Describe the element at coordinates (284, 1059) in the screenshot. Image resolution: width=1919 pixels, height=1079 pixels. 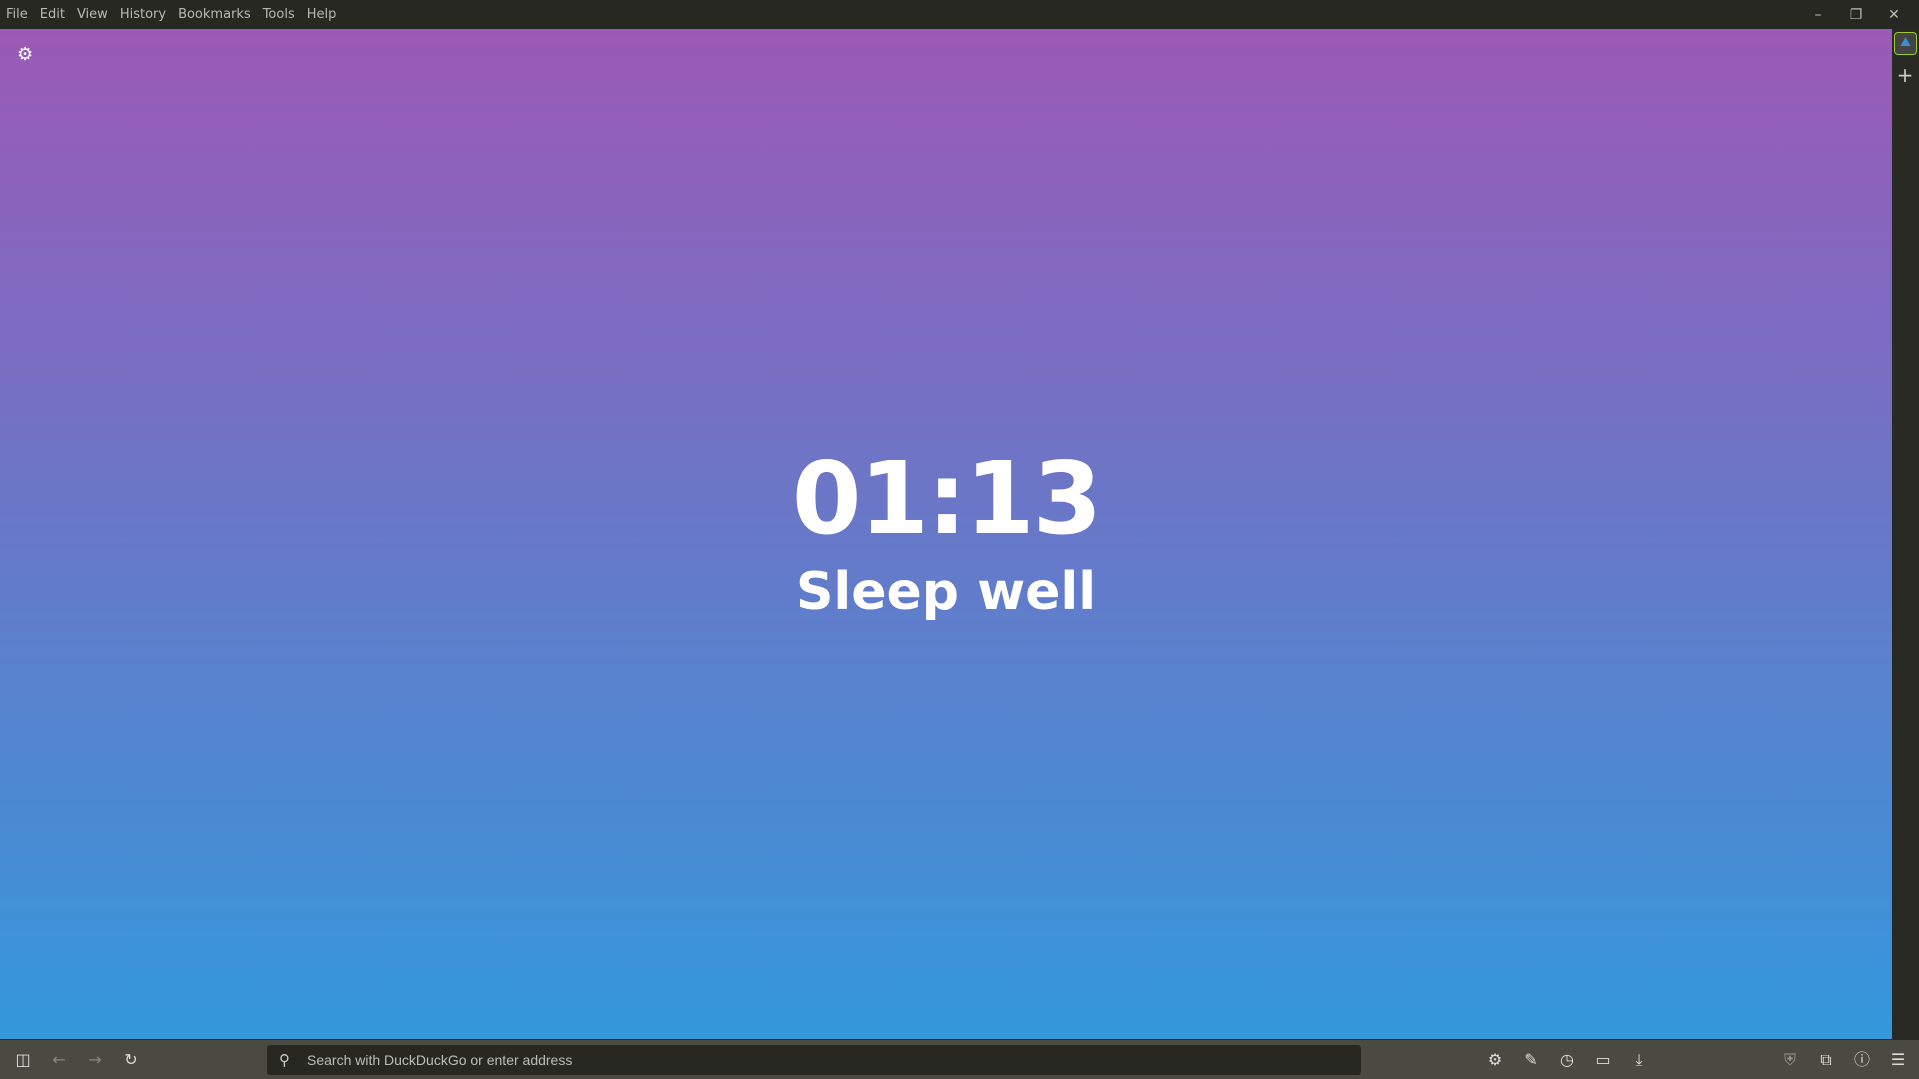
I see `search-icon: ⚲` at that location.